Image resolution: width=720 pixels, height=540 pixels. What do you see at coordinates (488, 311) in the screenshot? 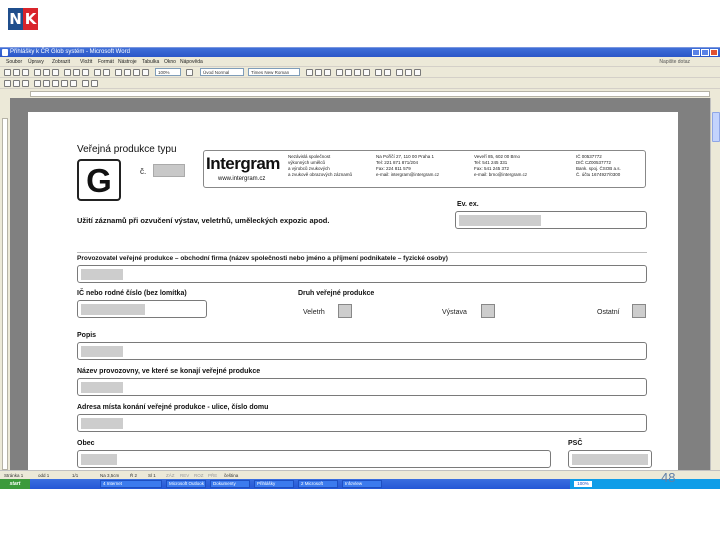
I see `vystava-checkbox` at bounding box center [488, 311].